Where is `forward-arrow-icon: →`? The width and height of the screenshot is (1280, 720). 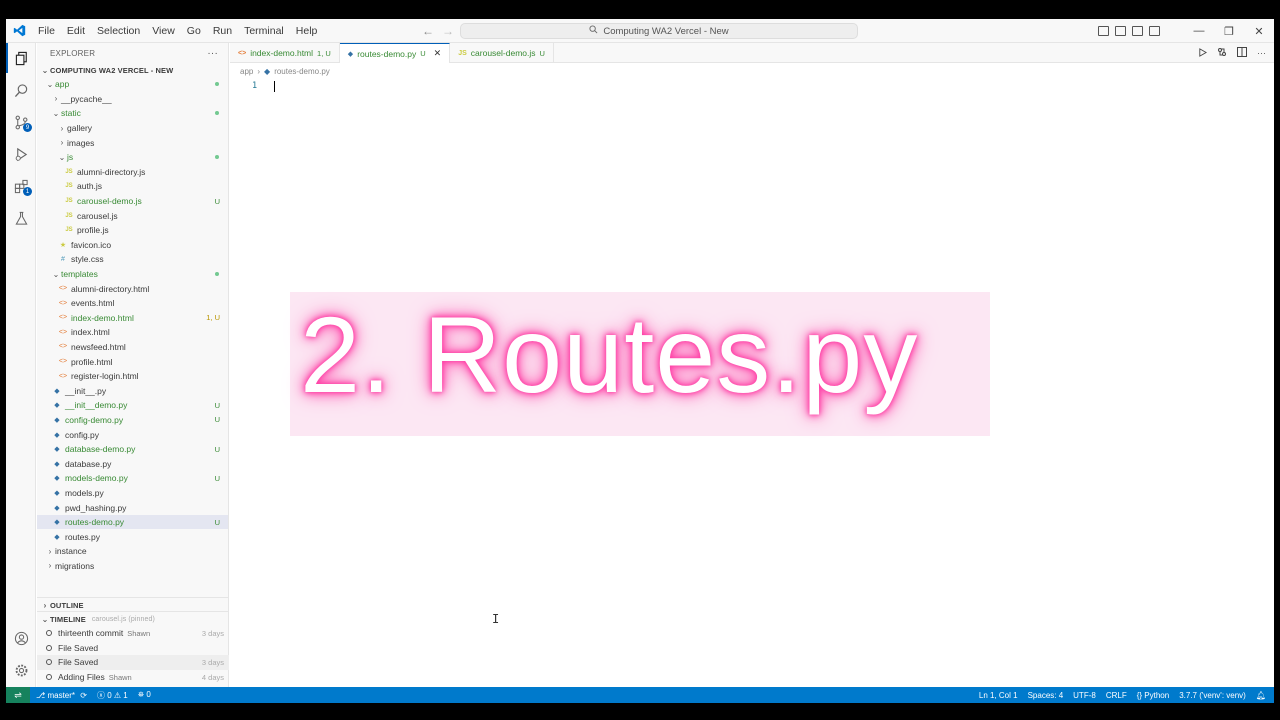 forward-arrow-icon: → is located at coordinates (448, 31).